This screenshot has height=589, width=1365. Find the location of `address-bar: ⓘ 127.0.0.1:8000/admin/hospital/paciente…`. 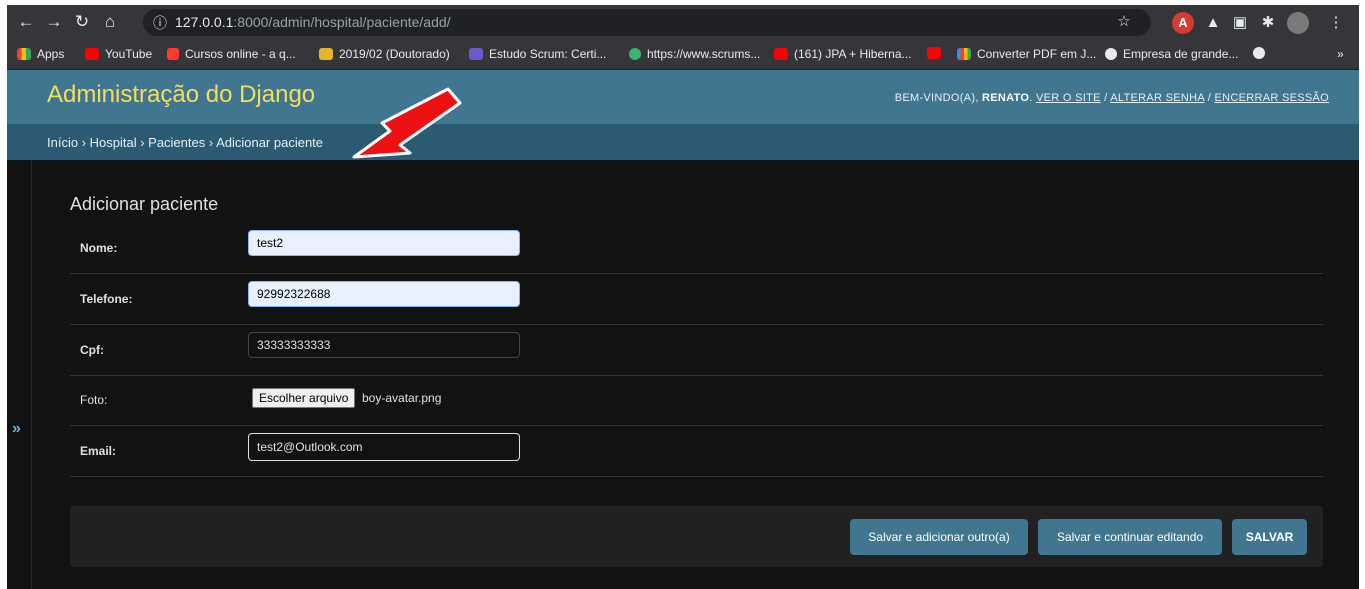

address-bar: ⓘ 127.0.0.1:8000/admin/hospital/paciente… is located at coordinates (647, 22).